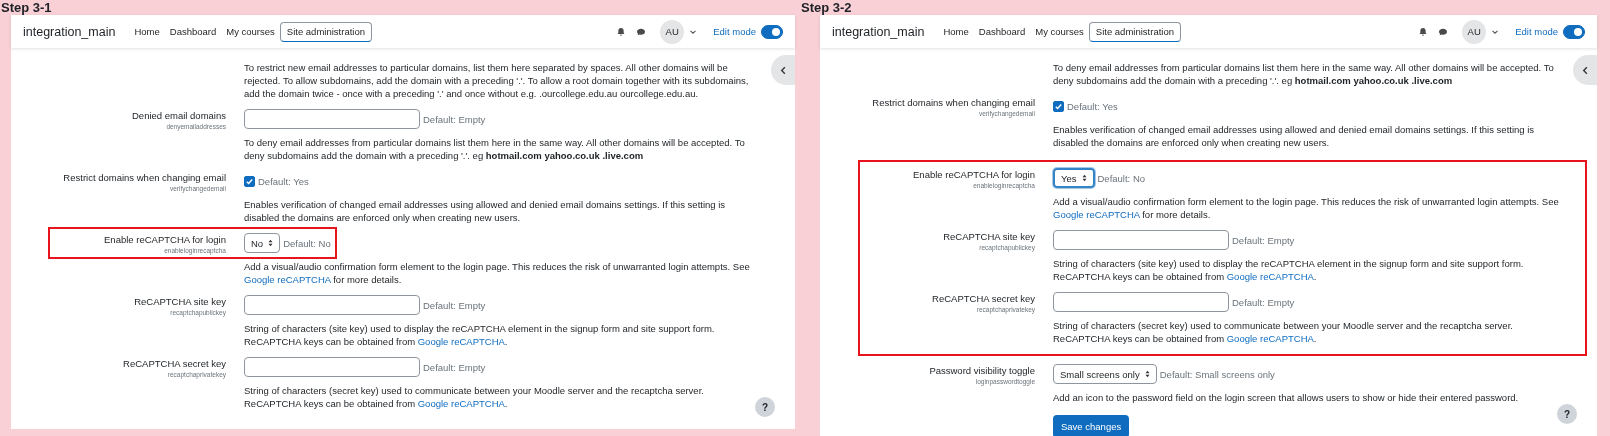 The height and width of the screenshot is (436, 1610). I want to click on step-label: Step 3-2, so click(826, 7).